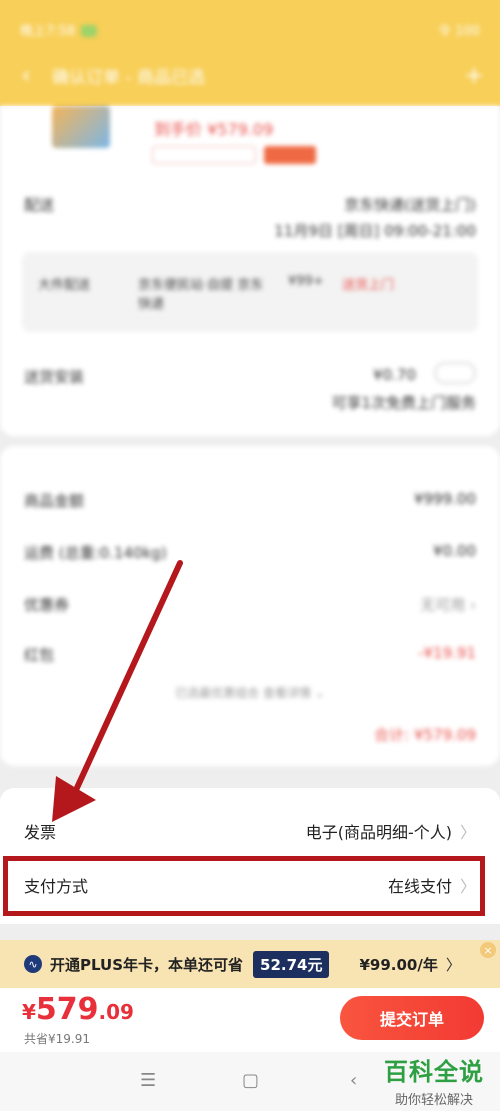 The height and width of the screenshot is (1111, 500). Describe the element at coordinates (434, 1072) in the screenshot. I see `watermark-main: 百科全说` at that location.